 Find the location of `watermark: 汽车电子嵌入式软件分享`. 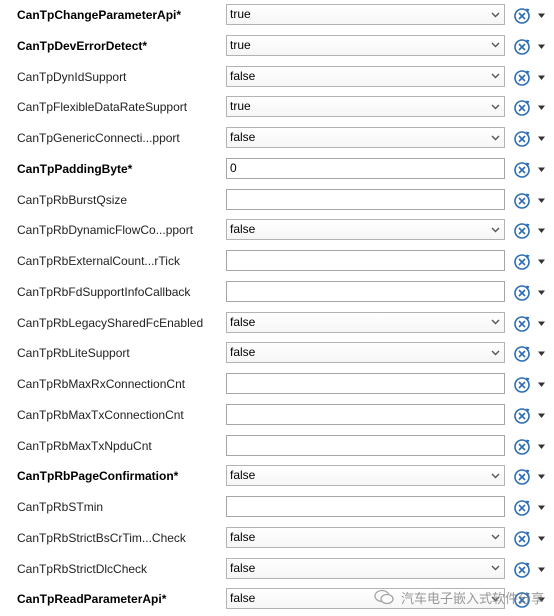

watermark: 汽车电子嵌入式软件分享 is located at coordinates (458, 597).